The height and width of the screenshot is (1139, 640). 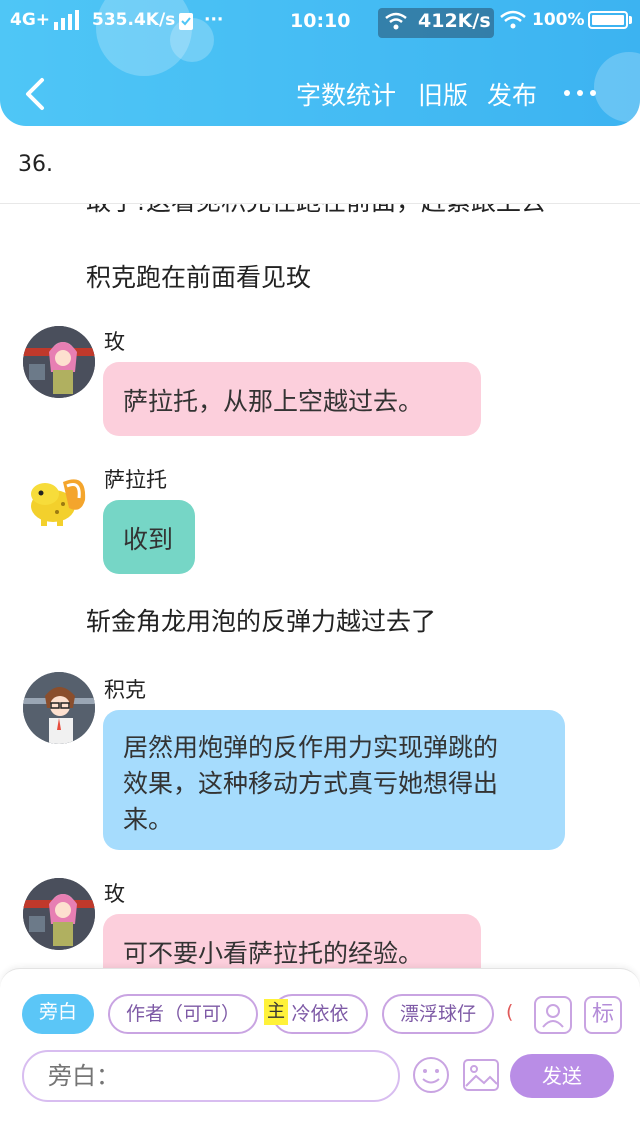 I want to click on image-button, so click(x=481, y=1075).